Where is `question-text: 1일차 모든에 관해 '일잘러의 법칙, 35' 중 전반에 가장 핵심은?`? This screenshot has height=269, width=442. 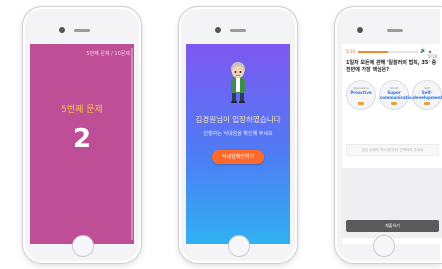
question-text: 1일차 모든에 관해 '일잘러의 법칙, 35' 중 전반에 가장 핵심은? is located at coordinates (391, 66).